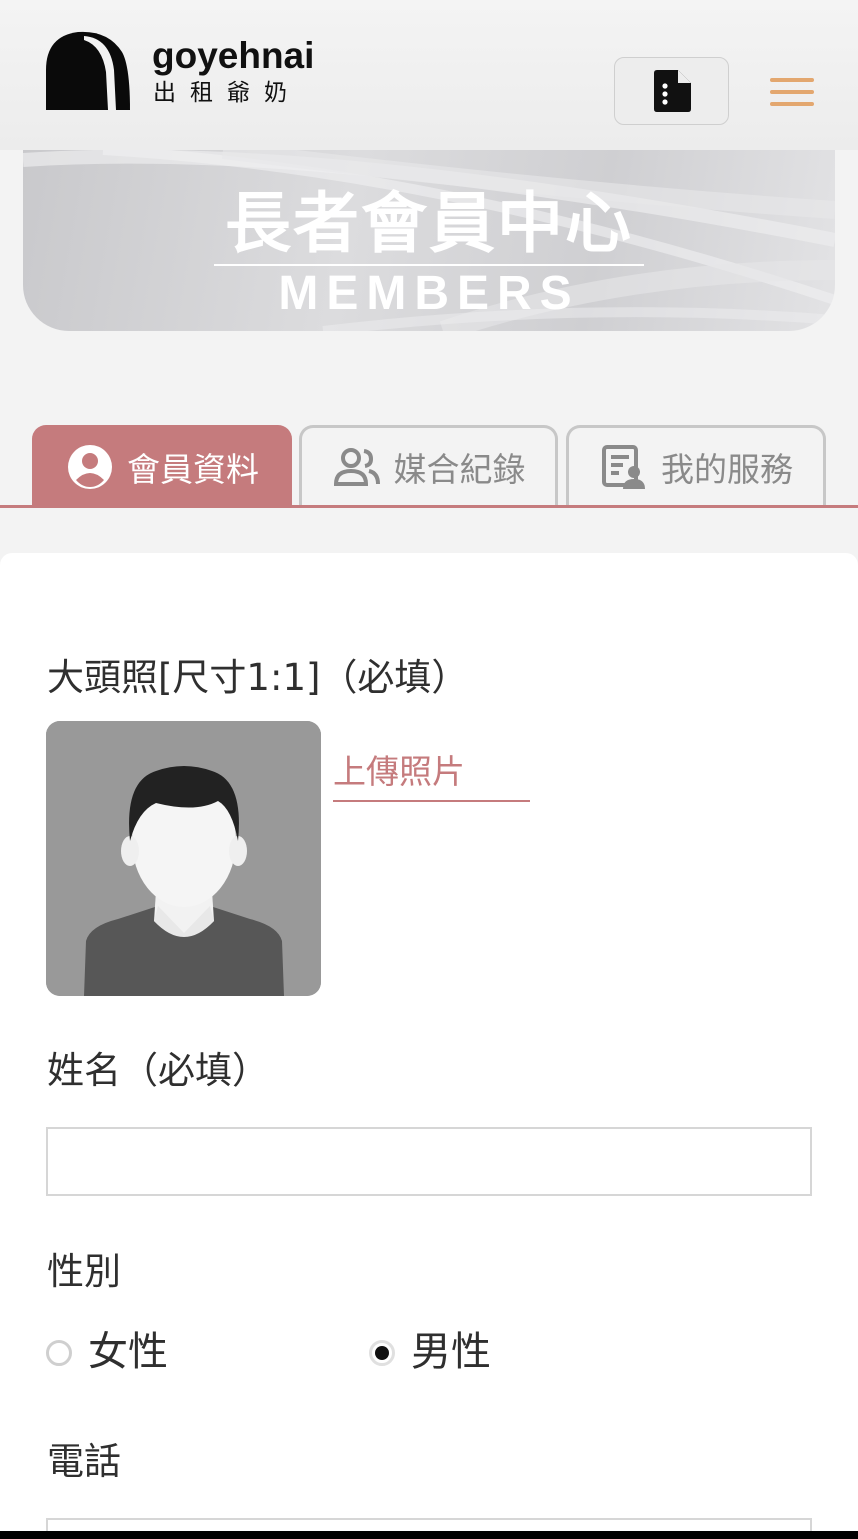  What do you see at coordinates (792, 80) in the screenshot?
I see `hamburger-icon` at bounding box center [792, 80].